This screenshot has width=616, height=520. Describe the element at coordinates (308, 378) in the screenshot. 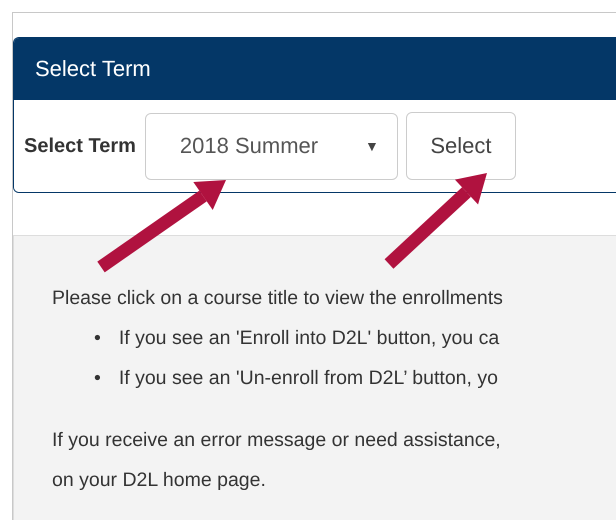

I see `bullet-text: If you see an 'Un-enroll from D2L’ button, yo` at that location.